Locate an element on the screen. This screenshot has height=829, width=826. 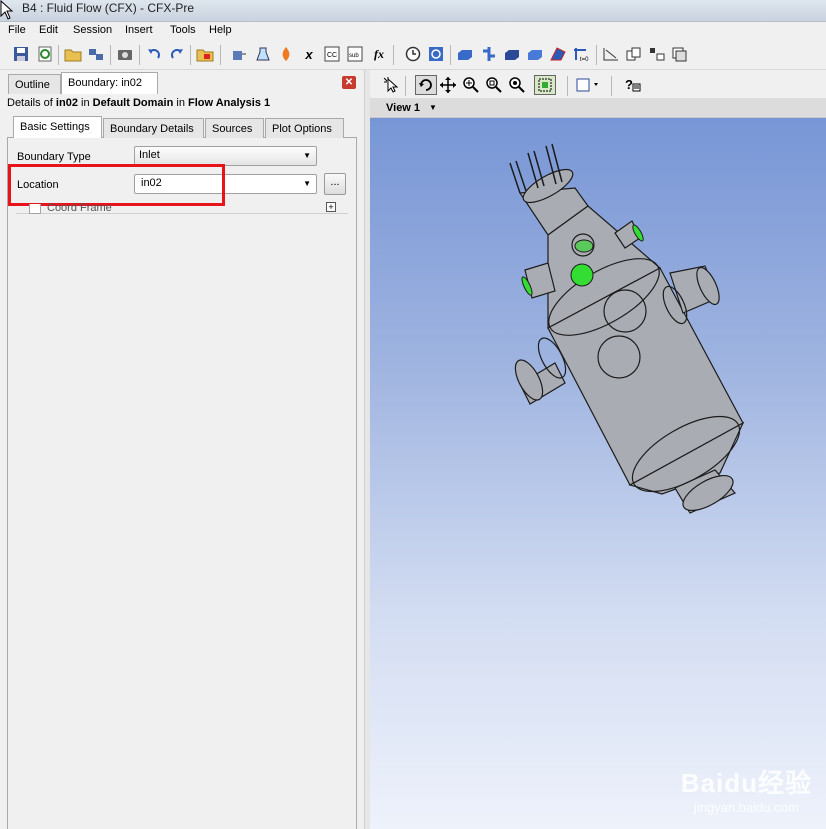
region-icon is located at coordinates (535, 54).